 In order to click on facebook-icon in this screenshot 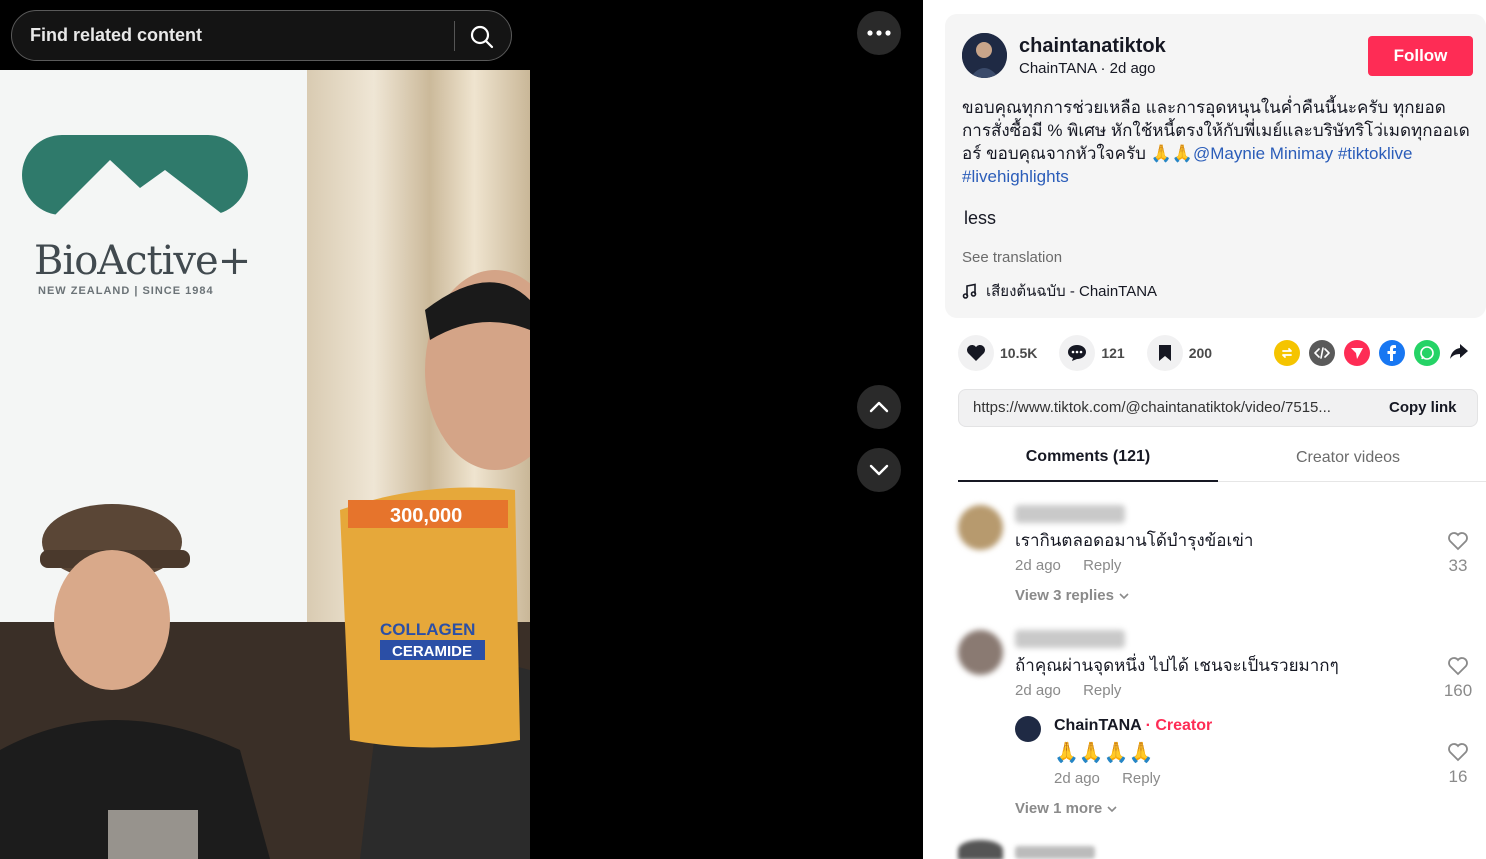, I will do `click(1392, 353)`.